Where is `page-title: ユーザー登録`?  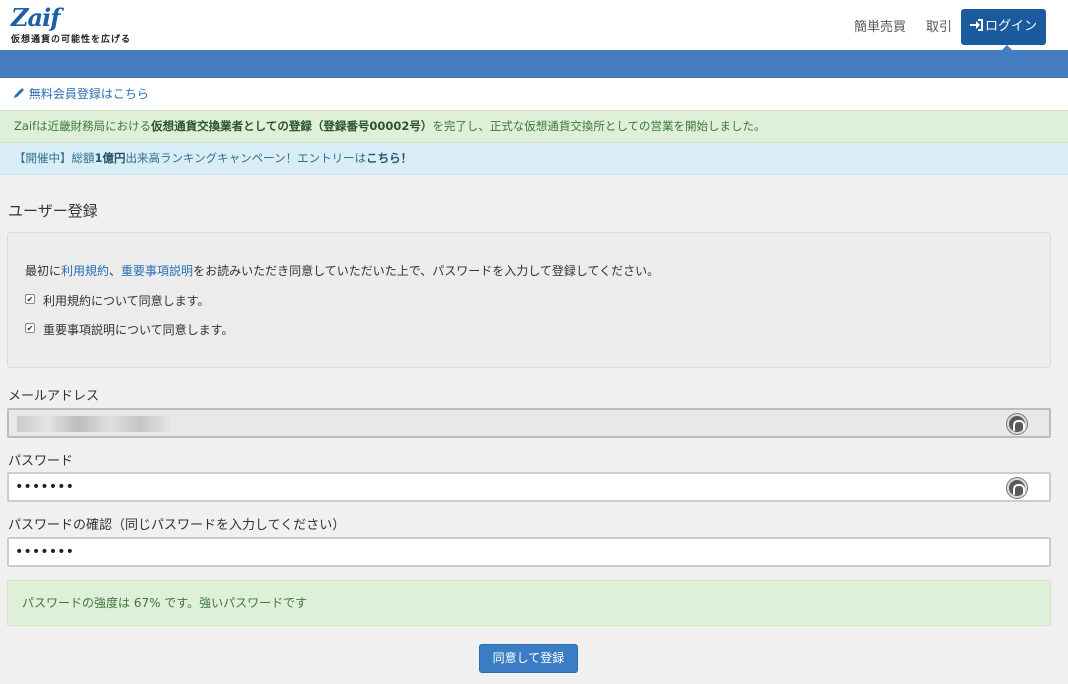 page-title: ユーザー登録 is located at coordinates (53, 211).